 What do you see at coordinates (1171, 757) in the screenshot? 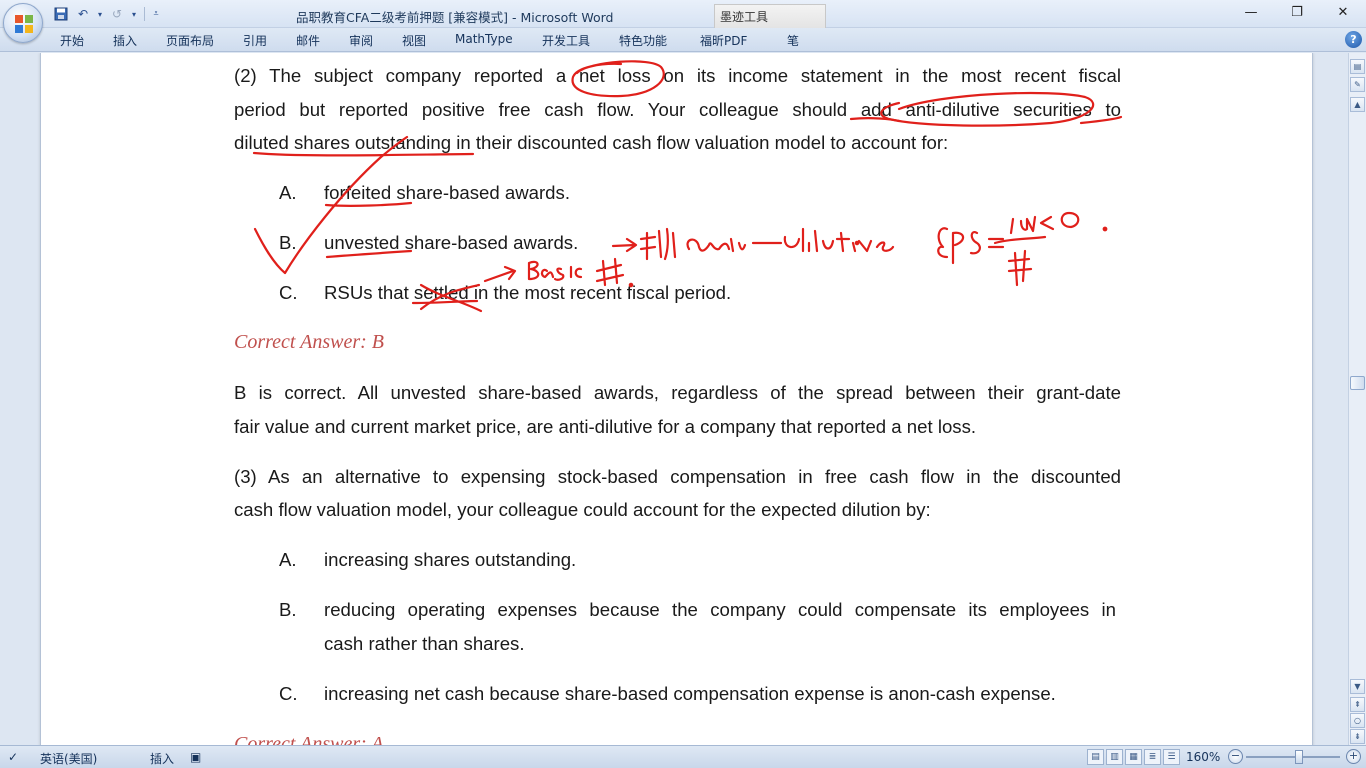
I see `draft-view-icon: ☰` at bounding box center [1171, 757].